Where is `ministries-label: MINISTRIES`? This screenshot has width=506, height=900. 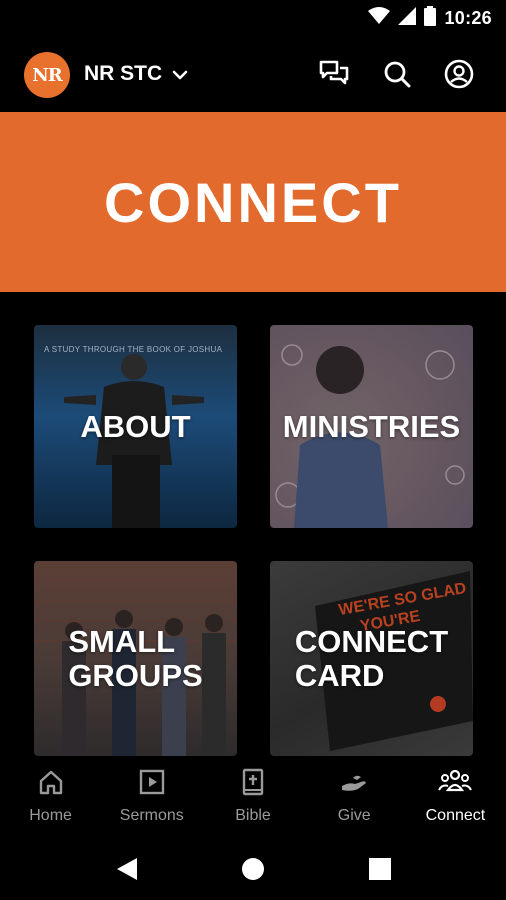 ministries-label: MINISTRIES is located at coordinates (371, 426).